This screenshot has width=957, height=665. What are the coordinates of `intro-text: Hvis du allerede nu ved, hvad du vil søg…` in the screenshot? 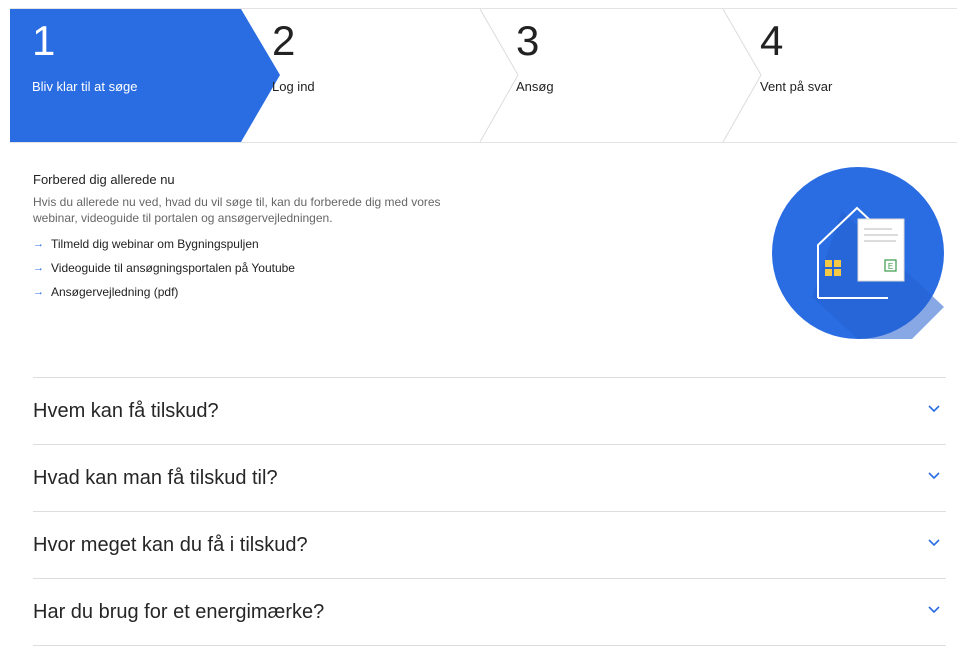 It's located at (237, 210).